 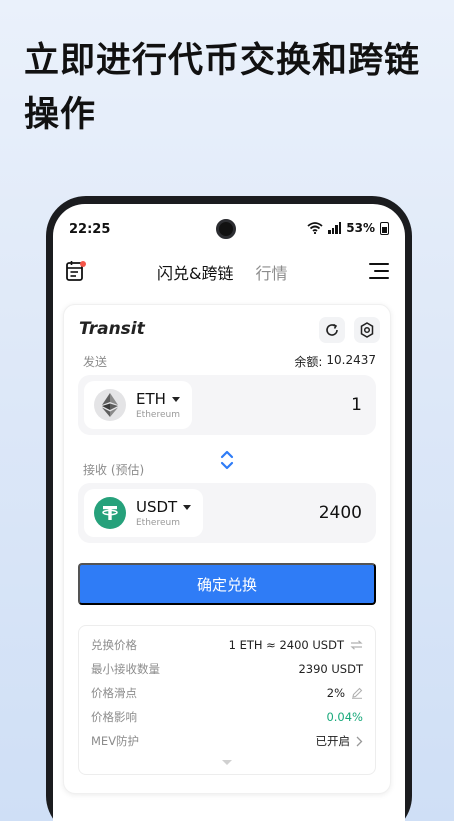 I want to click on wifi-icon, so click(x=315, y=228).